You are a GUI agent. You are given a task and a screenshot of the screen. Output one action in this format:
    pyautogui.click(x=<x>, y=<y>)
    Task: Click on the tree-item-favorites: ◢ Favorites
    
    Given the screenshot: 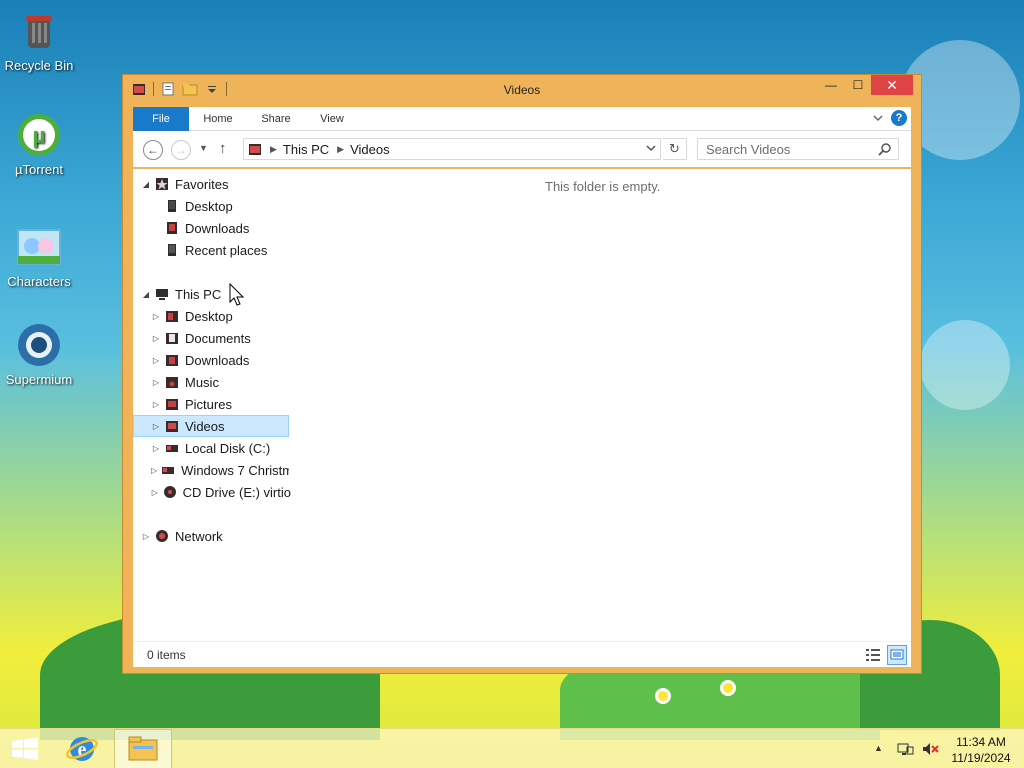 What is the action you would take?
    pyautogui.click(x=185, y=184)
    